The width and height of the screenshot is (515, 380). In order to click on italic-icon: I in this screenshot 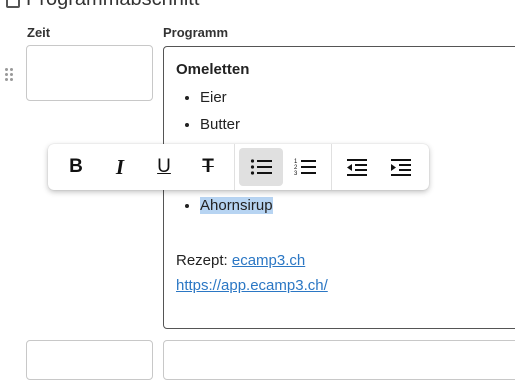, I will do `click(120, 166)`.